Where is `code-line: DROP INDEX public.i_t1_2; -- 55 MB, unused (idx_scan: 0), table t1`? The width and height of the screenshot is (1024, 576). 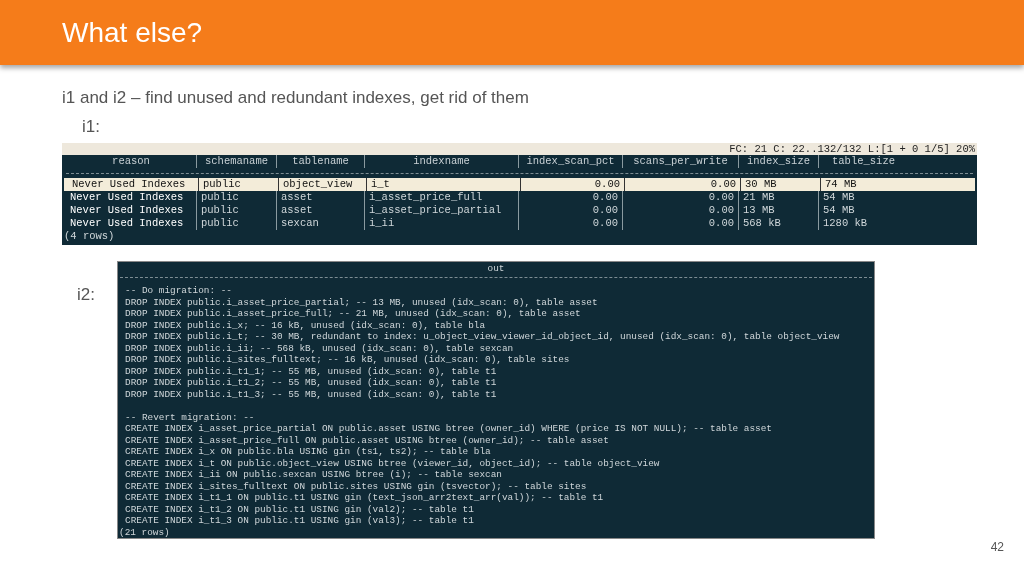 code-line: DROP INDEX public.i_t1_2; -- 55 MB, unused (idx_scan: 0), table t1 is located at coordinates (311, 383).